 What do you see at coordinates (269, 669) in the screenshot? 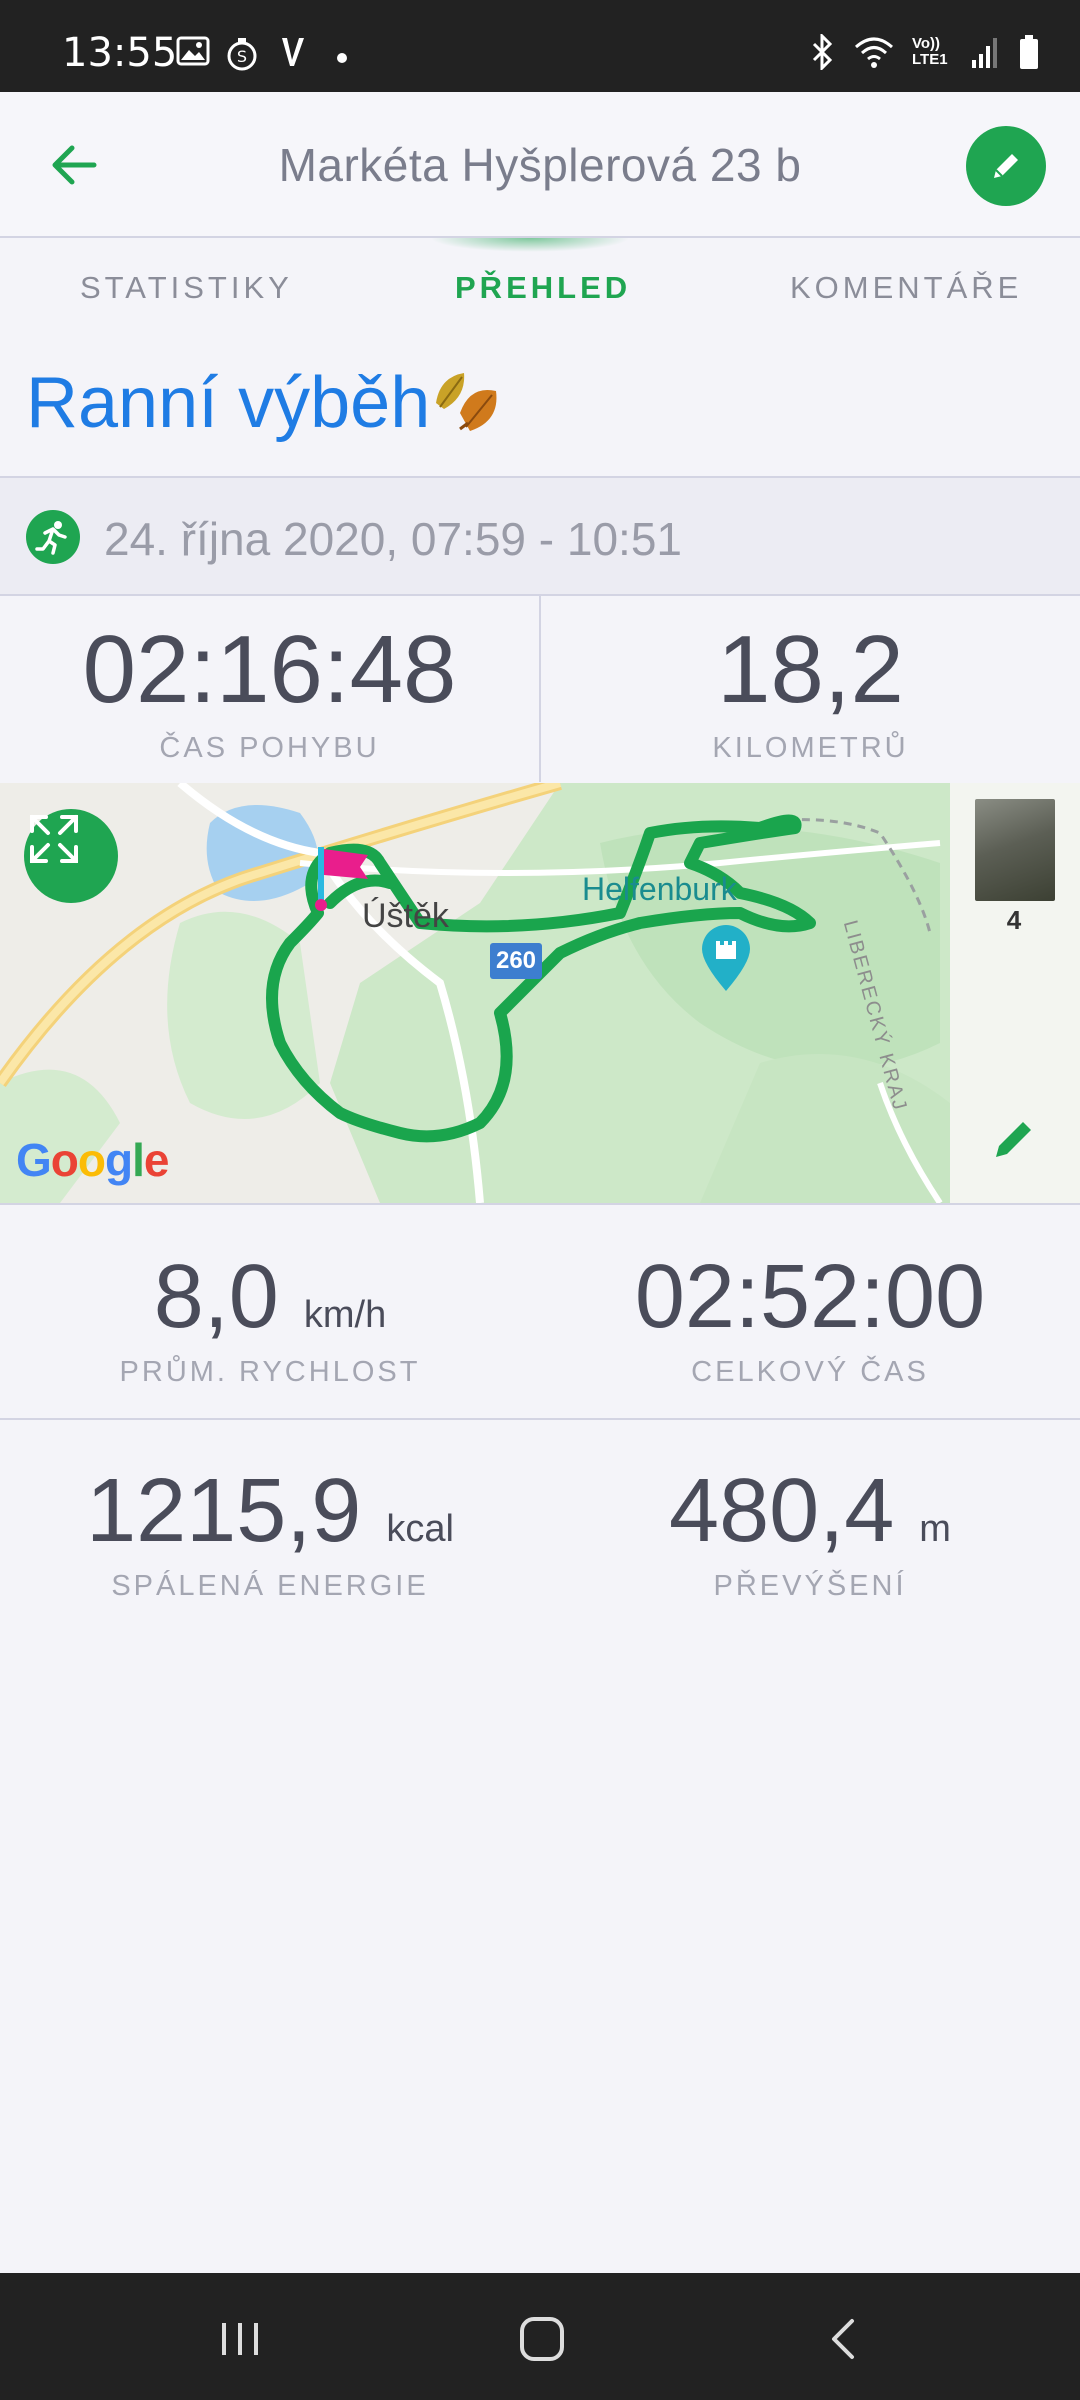
I see `stat-value: 02:16:48` at bounding box center [269, 669].